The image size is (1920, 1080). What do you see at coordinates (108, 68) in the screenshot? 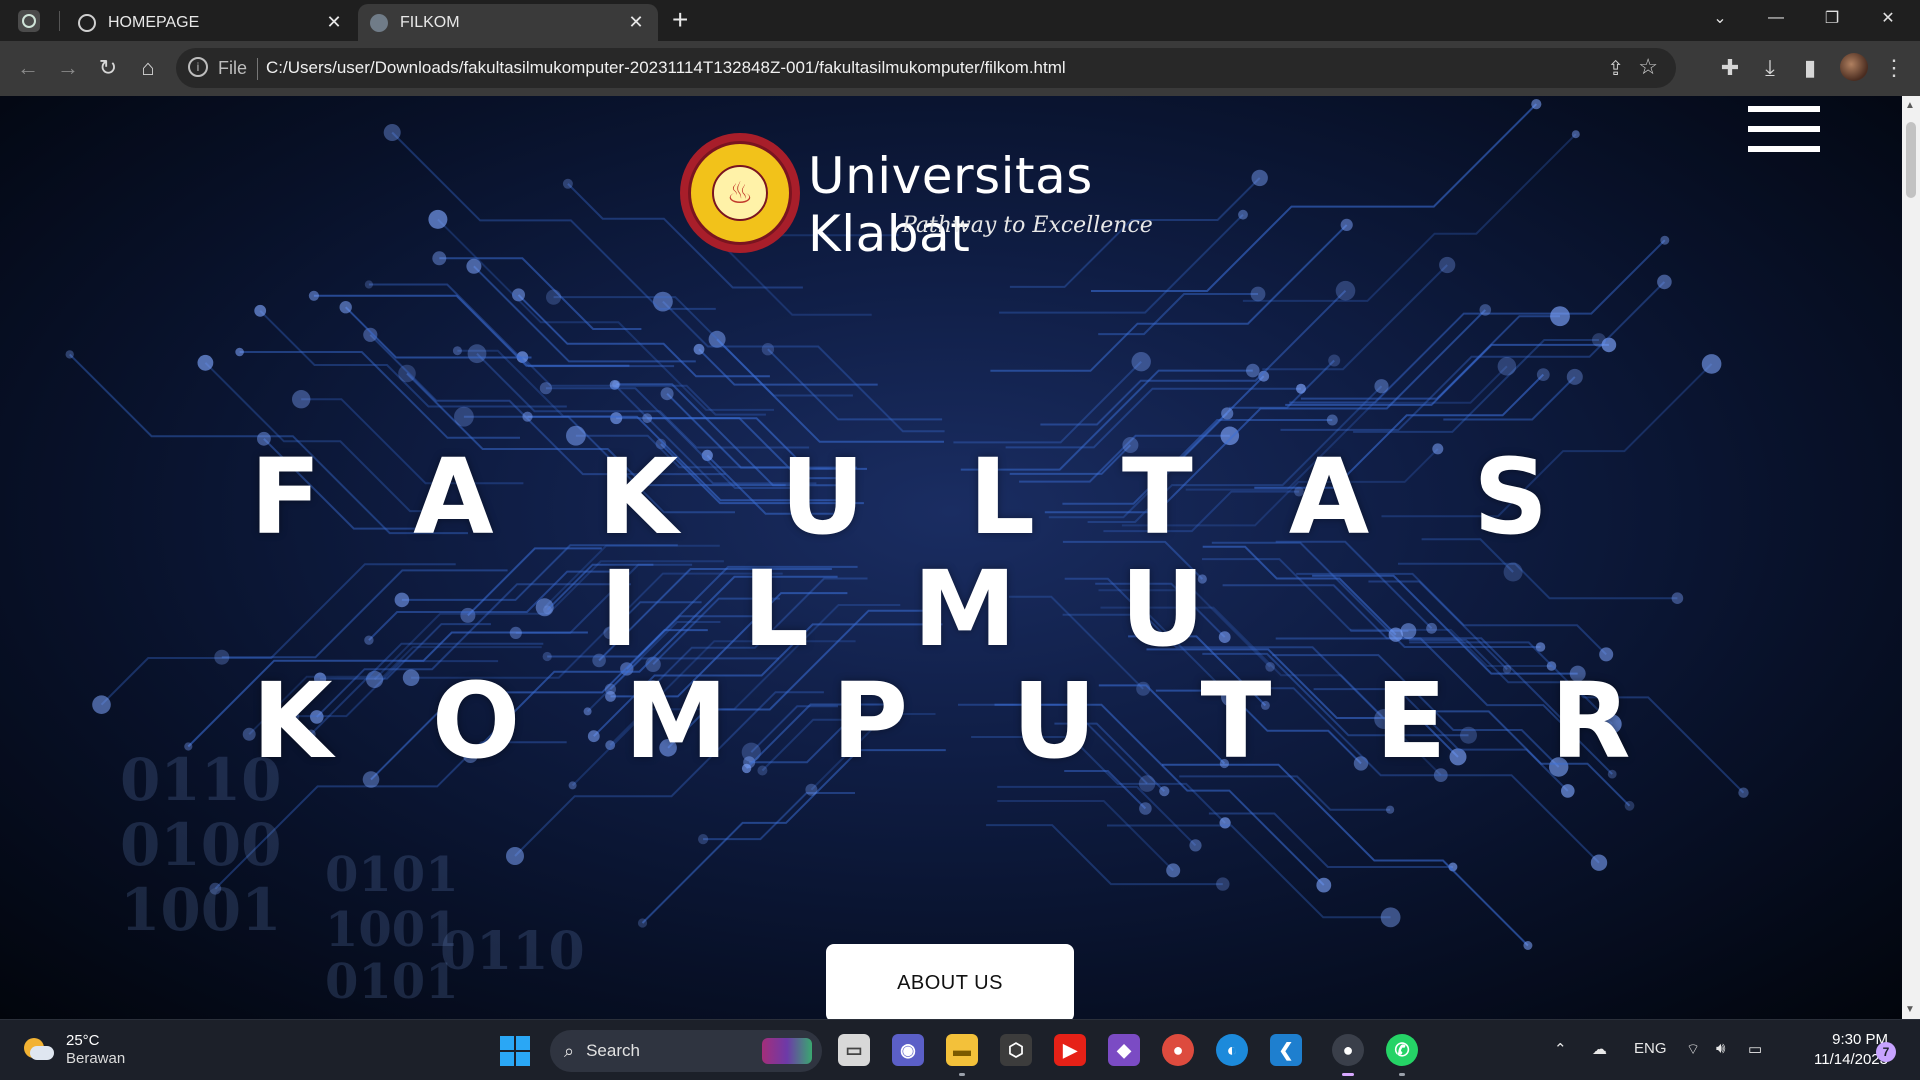
I see `reload-icon: ↻` at bounding box center [108, 68].